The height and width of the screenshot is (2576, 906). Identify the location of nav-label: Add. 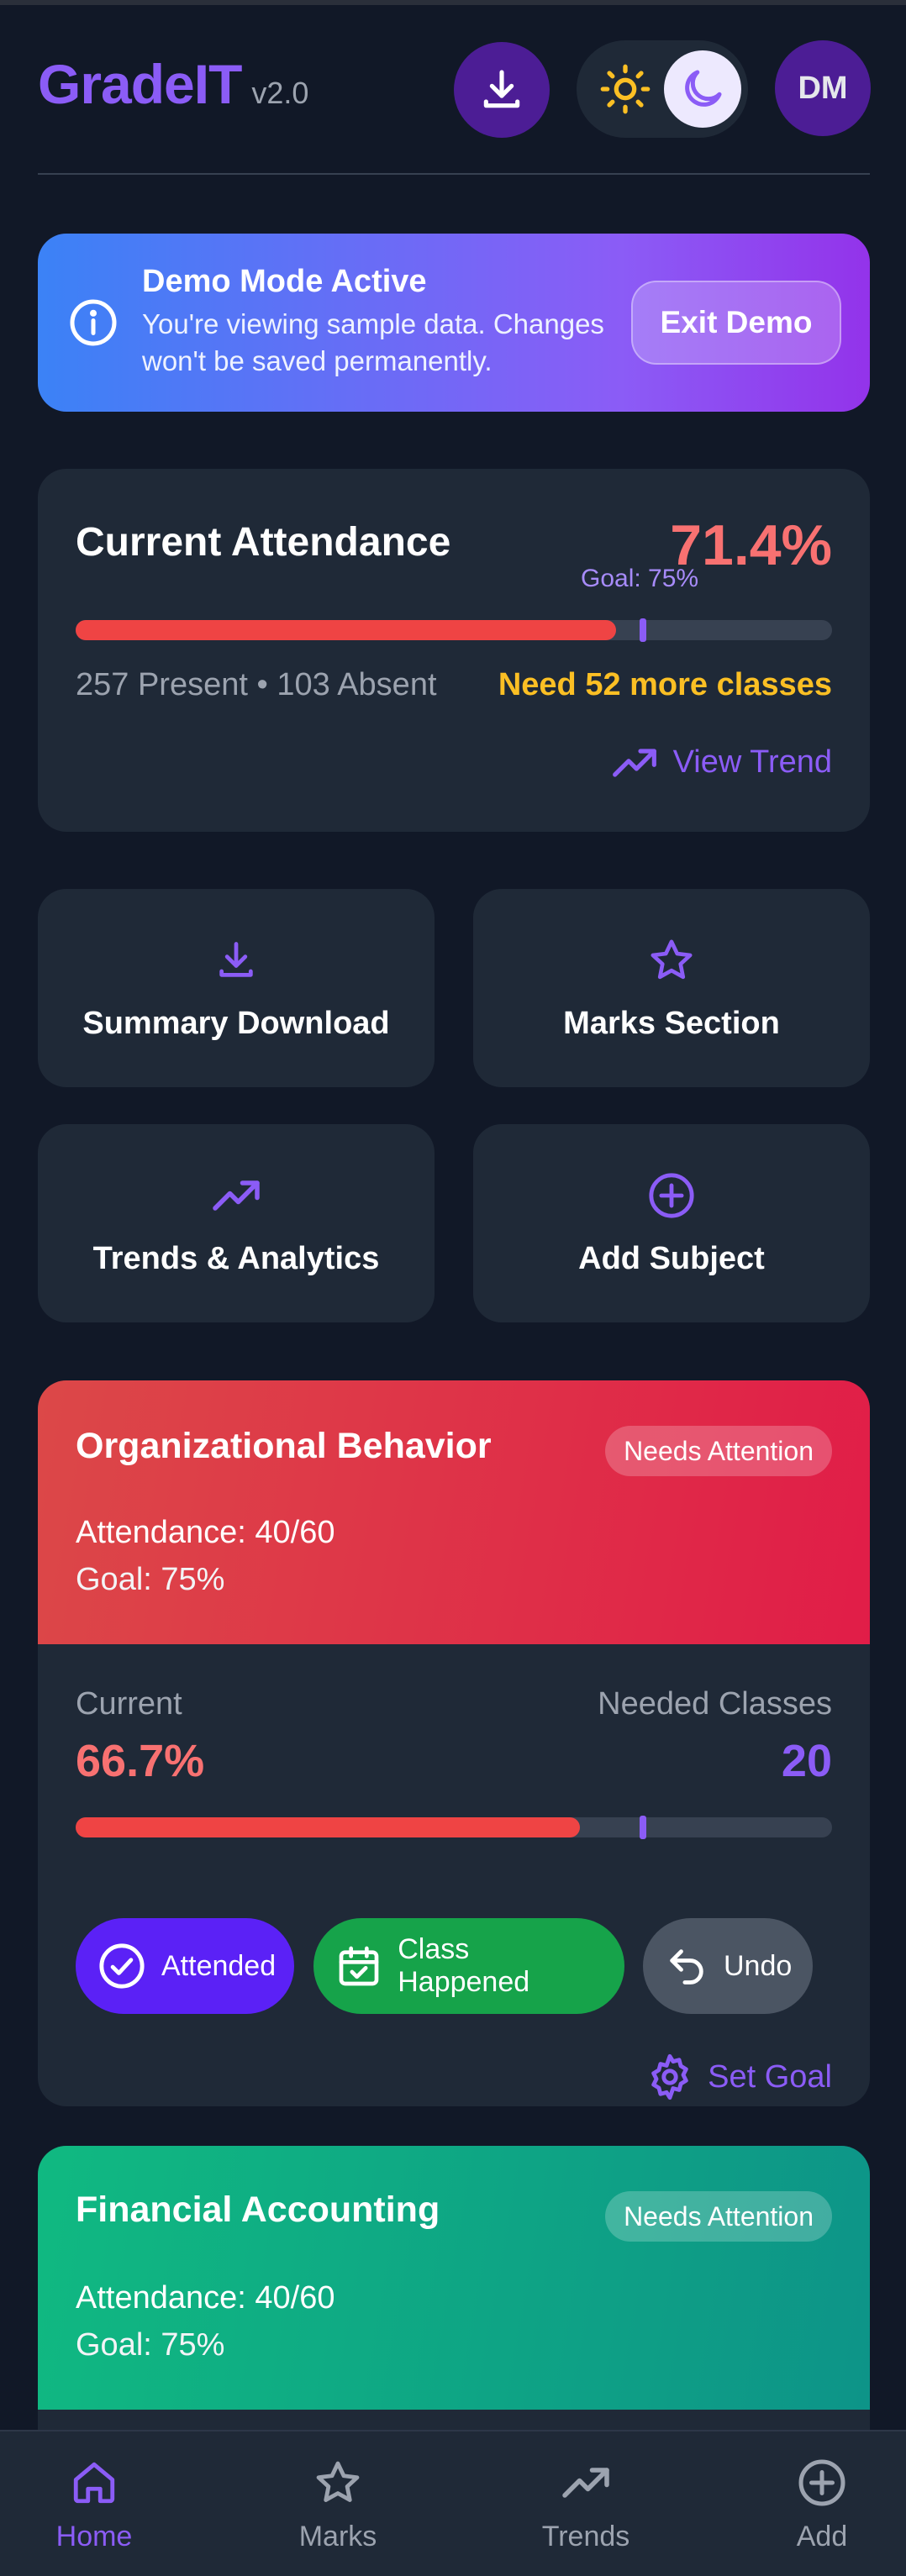
(822, 2536).